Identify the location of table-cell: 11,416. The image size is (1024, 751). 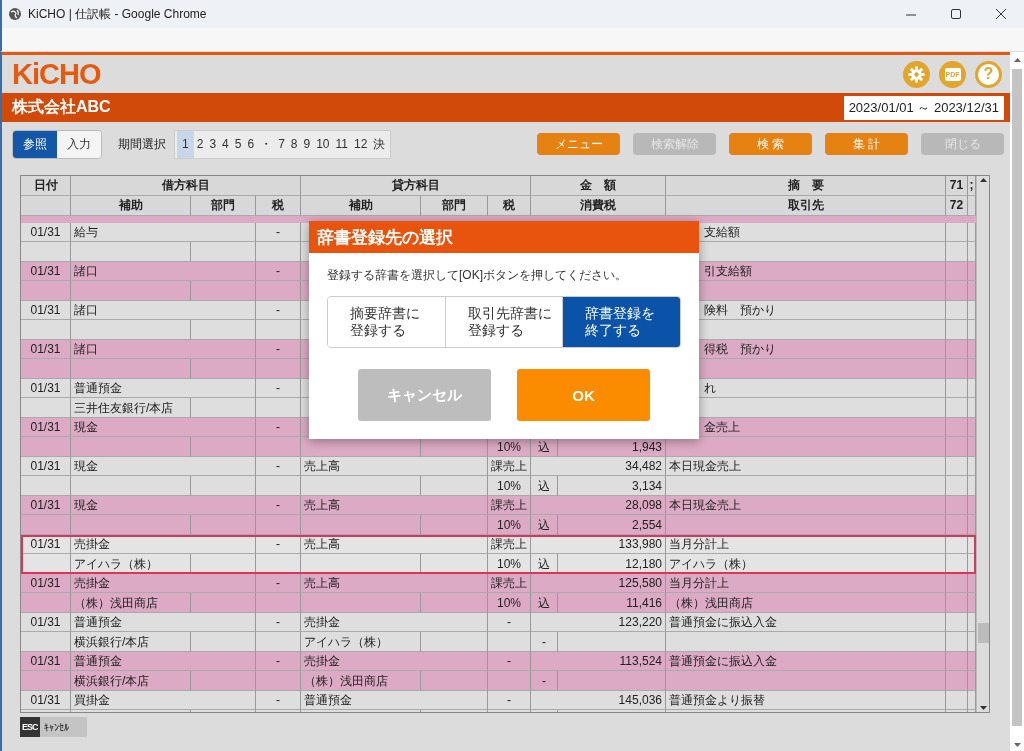
(612, 603).